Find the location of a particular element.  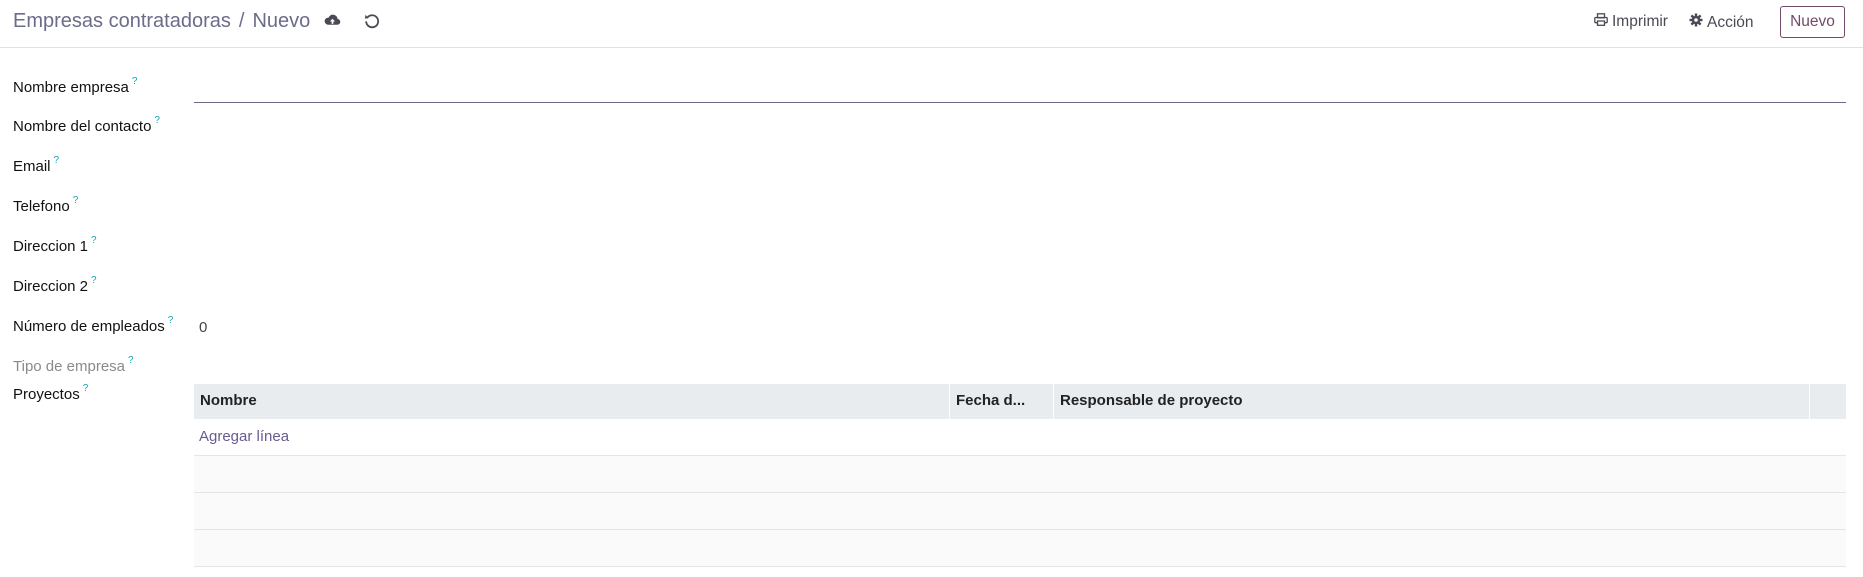

label-text: Número de empleados is located at coordinates (89, 326).